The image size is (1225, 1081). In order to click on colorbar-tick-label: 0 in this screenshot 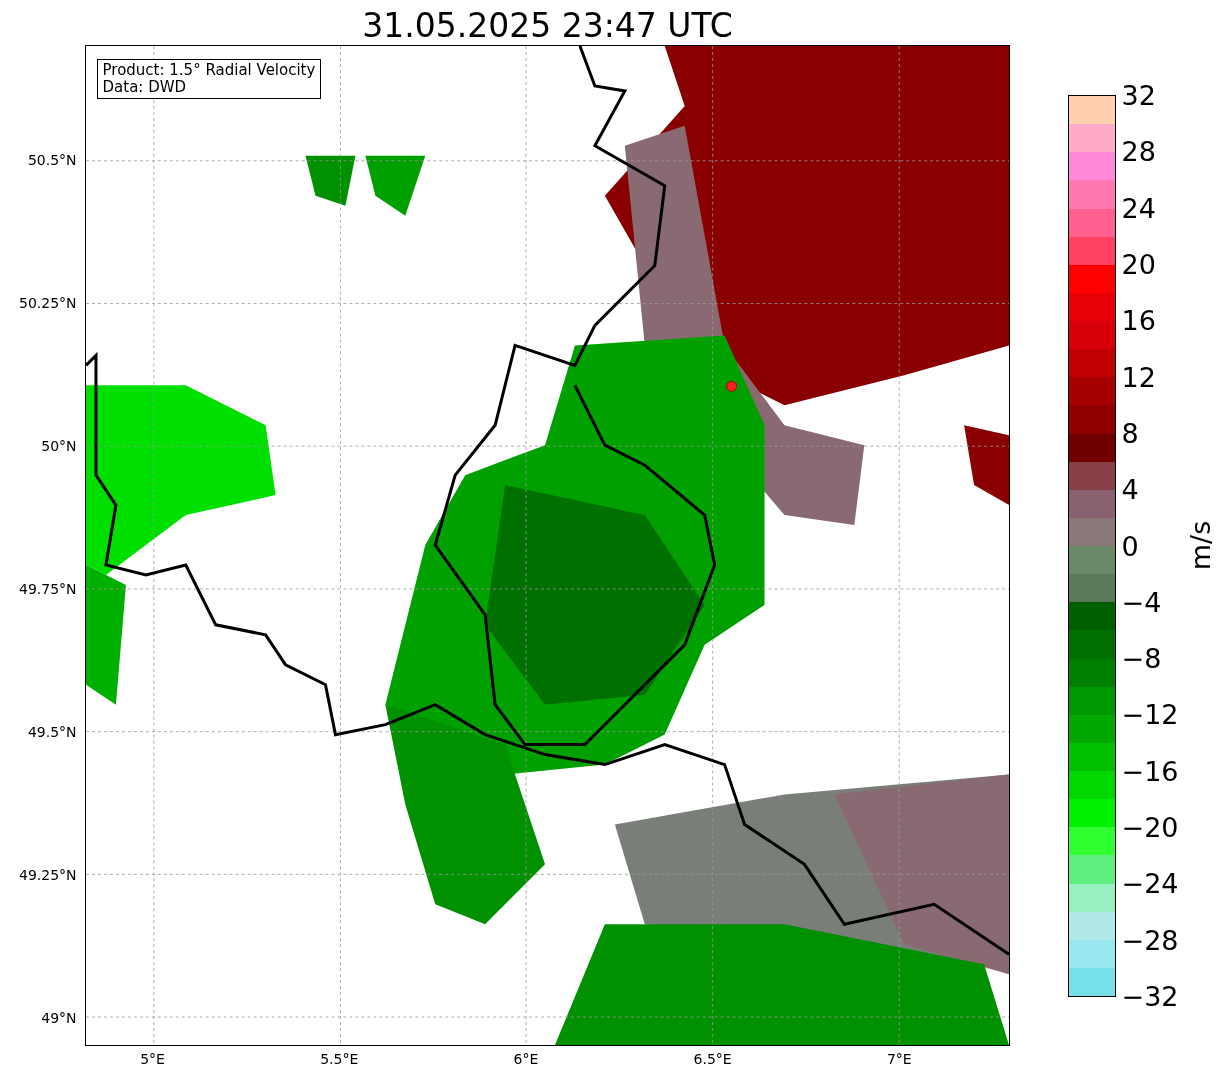, I will do `click(1130, 545)`.